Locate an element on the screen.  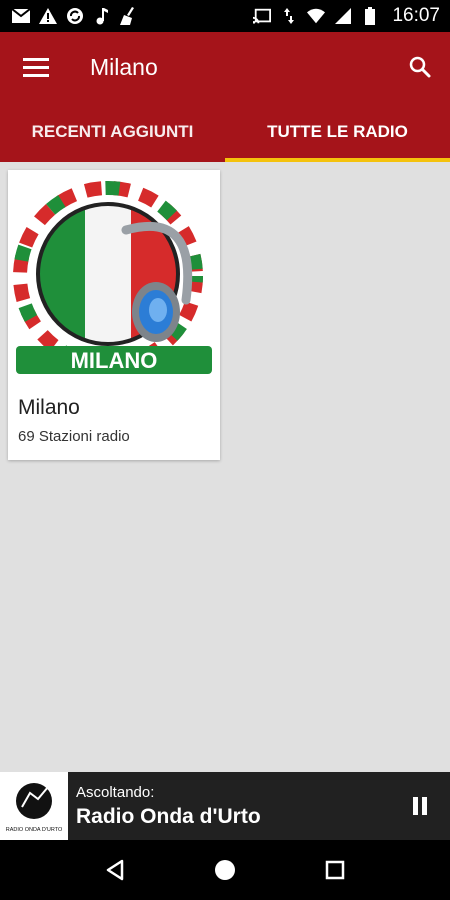
banner-label: MILANO is located at coordinates (114, 360).